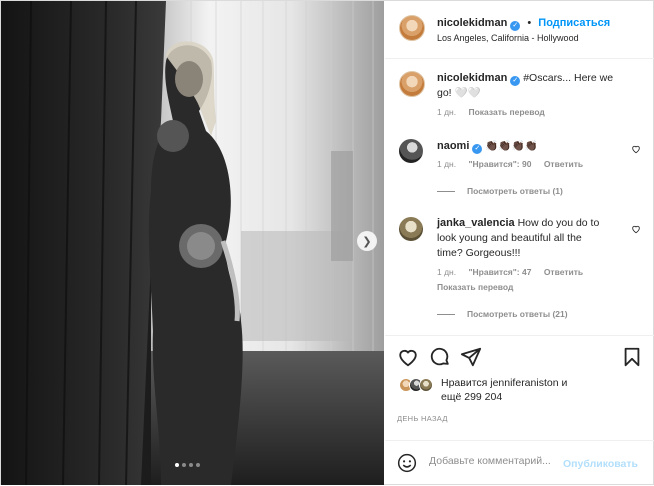  I want to click on likes-summary: Нравится jenniferaniston и ещё 299 204, so click(504, 390).